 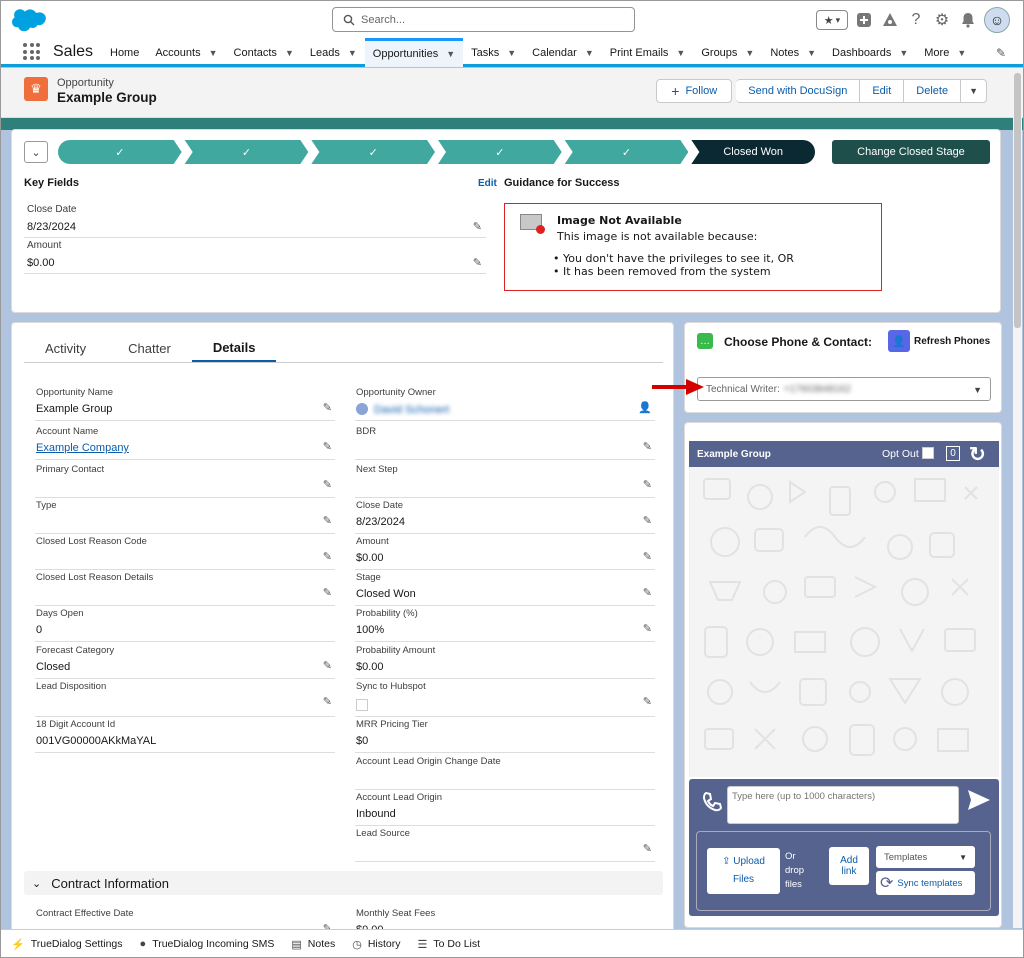 What do you see at coordinates (185, 480) in the screenshot?
I see `field-primary-contact: Primary Contact ✎` at bounding box center [185, 480].